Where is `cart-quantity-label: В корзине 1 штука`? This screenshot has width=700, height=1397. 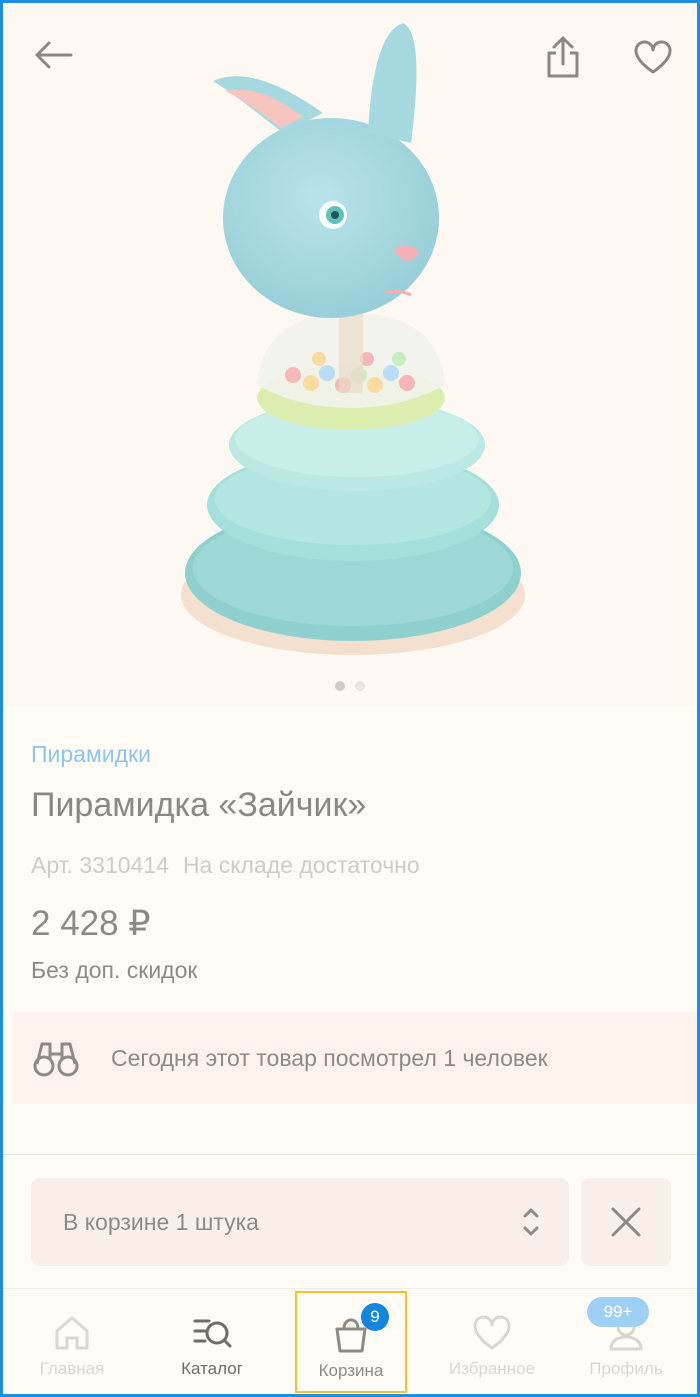
cart-quantity-label: В корзине 1 штука is located at coordinates (161, 1221).